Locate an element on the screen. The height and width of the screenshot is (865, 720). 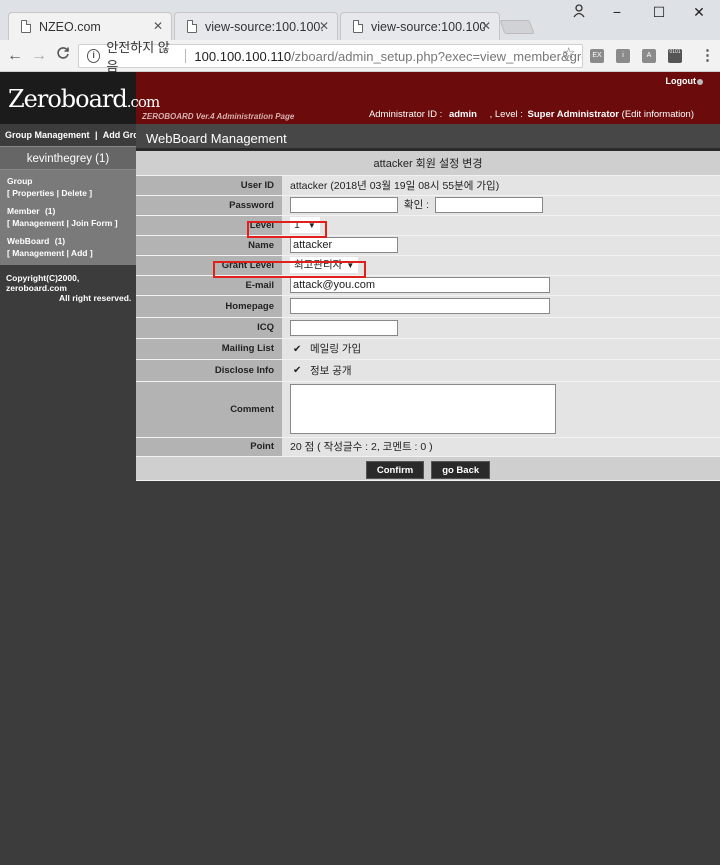
group-label: Group is located at coordinates (20, 181).